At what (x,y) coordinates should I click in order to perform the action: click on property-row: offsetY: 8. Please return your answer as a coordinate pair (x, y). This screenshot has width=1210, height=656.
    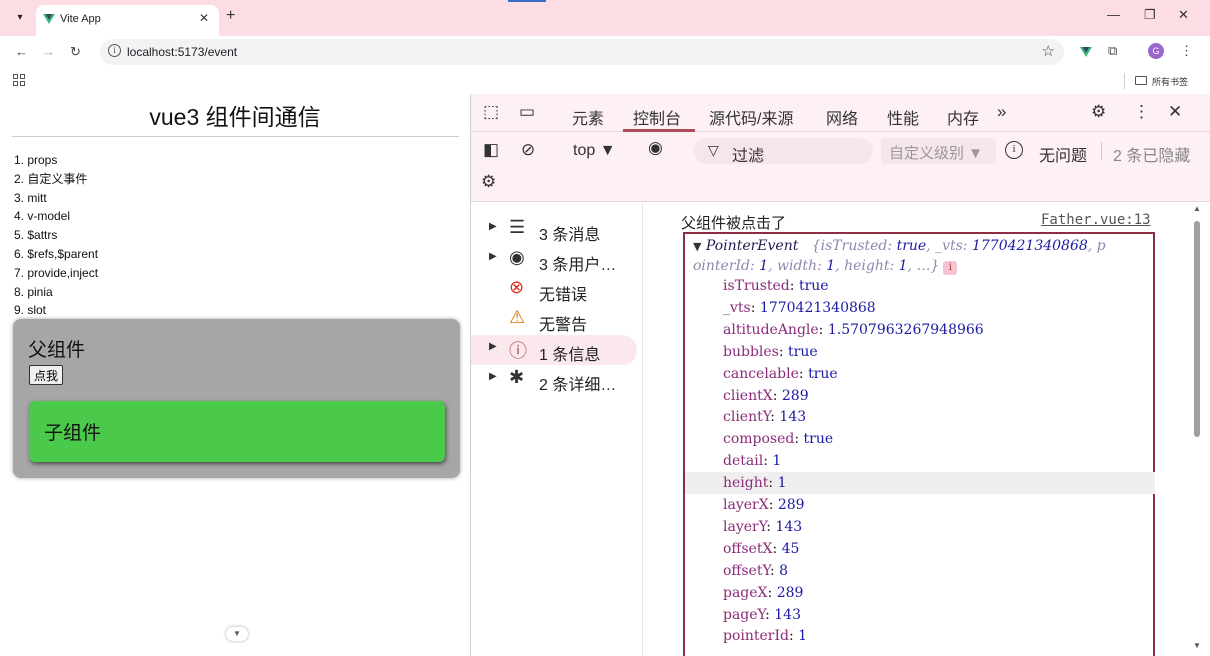
    Looking at the image, I should click on (920, 571).